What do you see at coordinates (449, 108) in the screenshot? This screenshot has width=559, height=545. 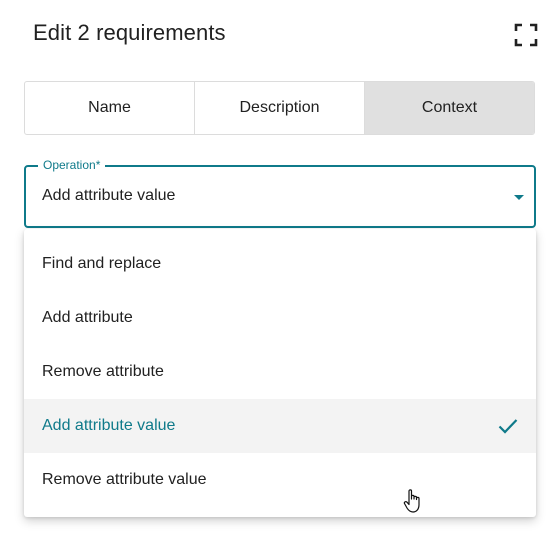 I see `tab-context: Context` at bounding box center [449, 108].